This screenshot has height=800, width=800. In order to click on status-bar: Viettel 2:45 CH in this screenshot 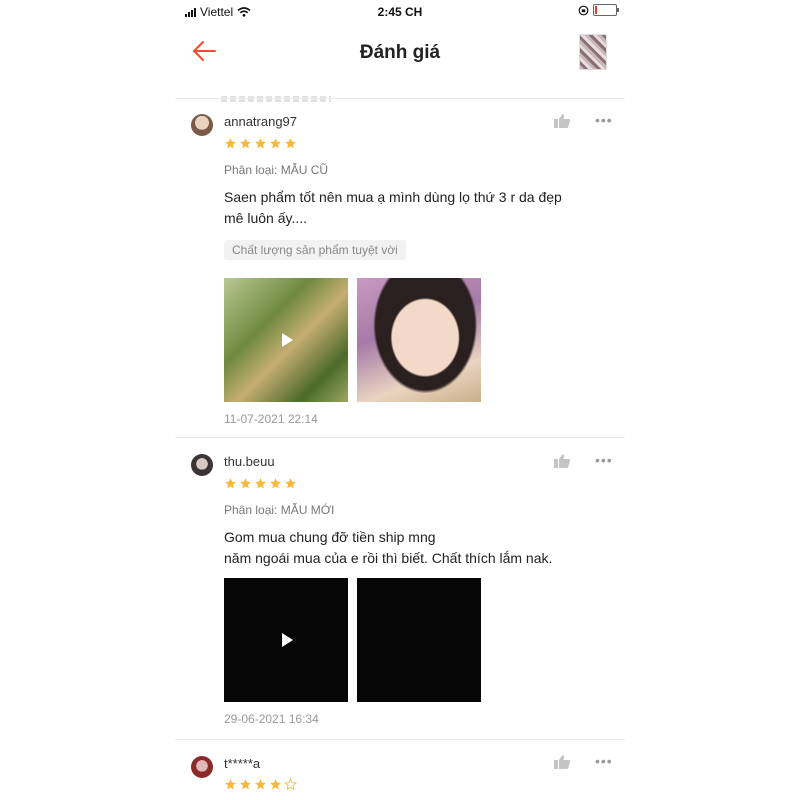, I will do `click(400, 12)`.